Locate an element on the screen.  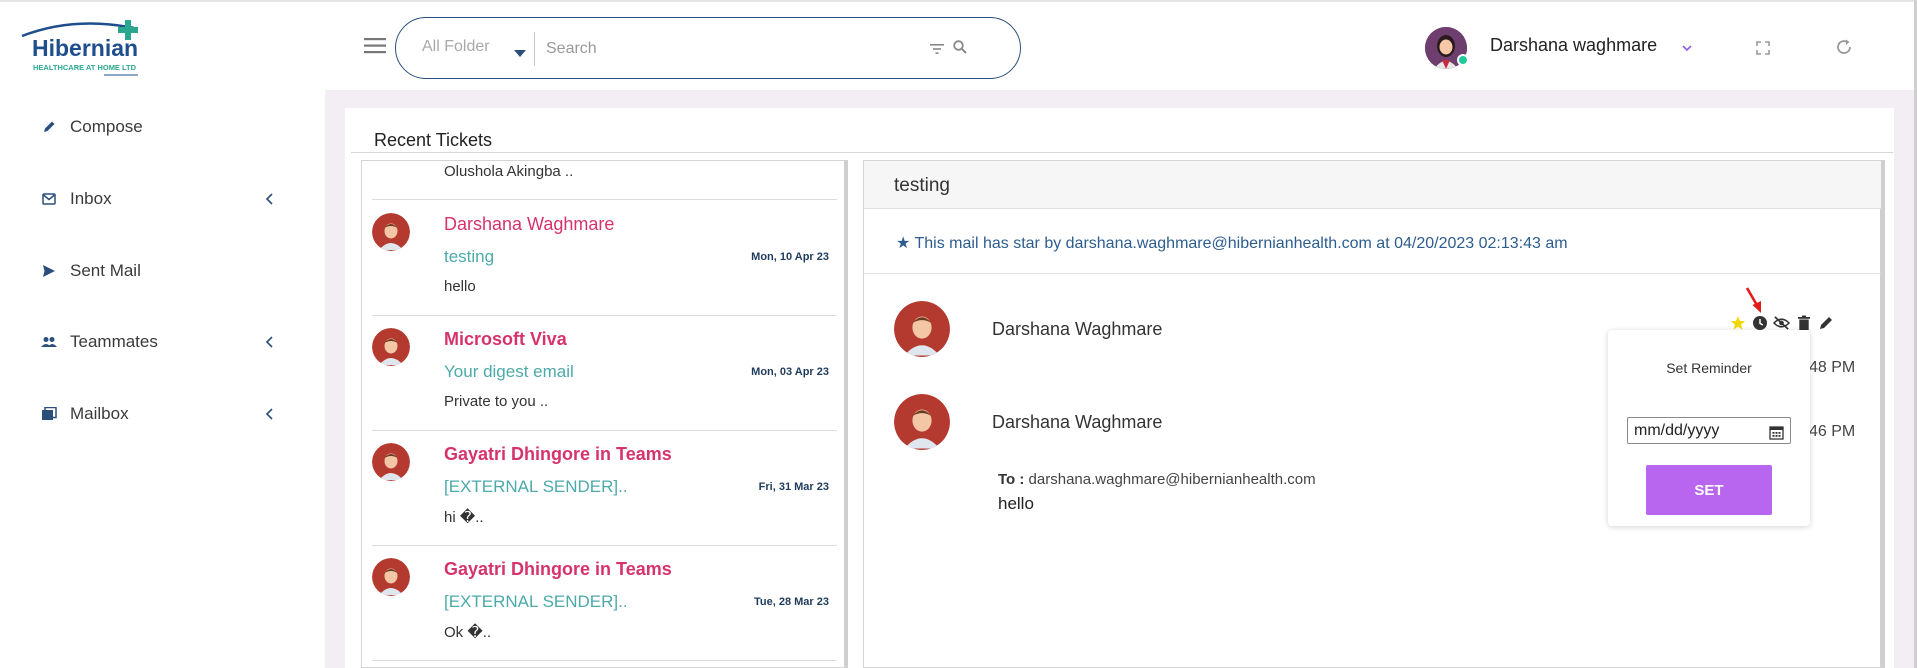
sidebar-item-label: Teammates is located at coordinates (114, 341).